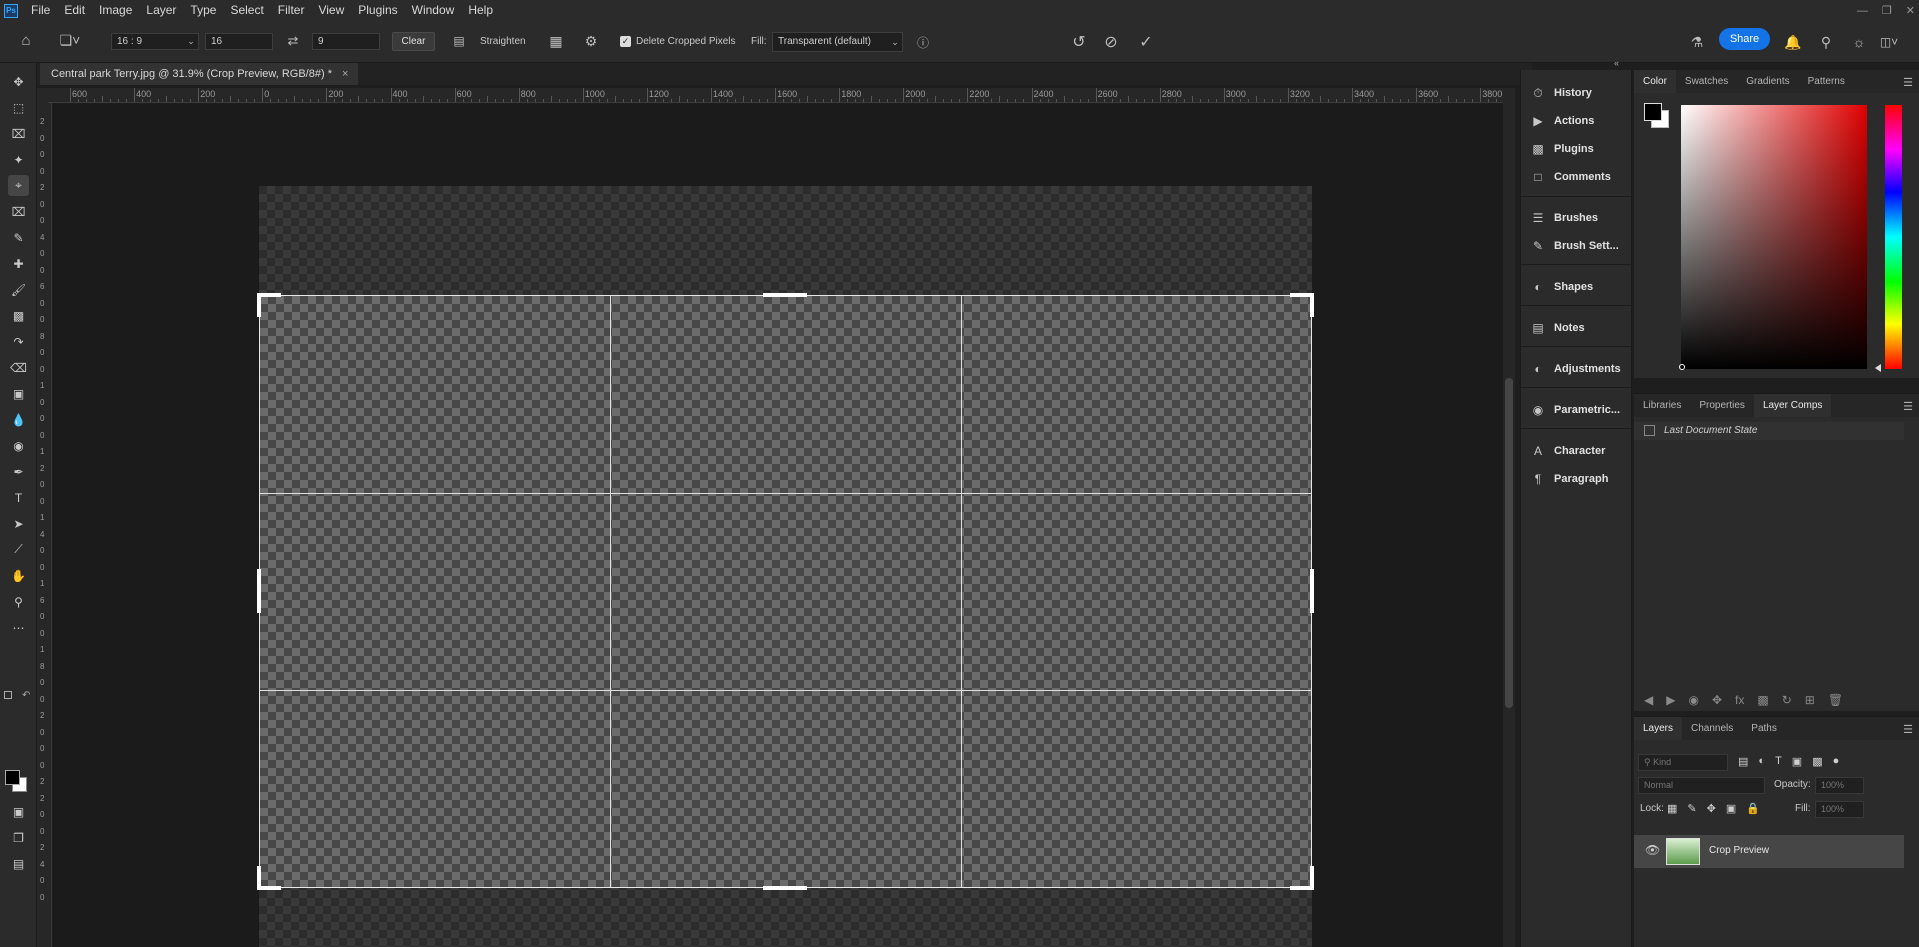  What do you see at coordinates (291, 10) in the screenshot?
I see `menu-filter: Filter` at bounding box center [291, 10].